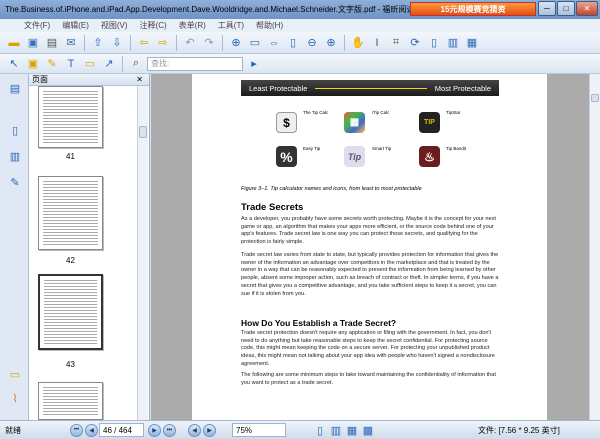  What do you see at coordinates (144, 43) in the screenshot?
I see `back-icon: ⇦` at bounding box center [144, 43].